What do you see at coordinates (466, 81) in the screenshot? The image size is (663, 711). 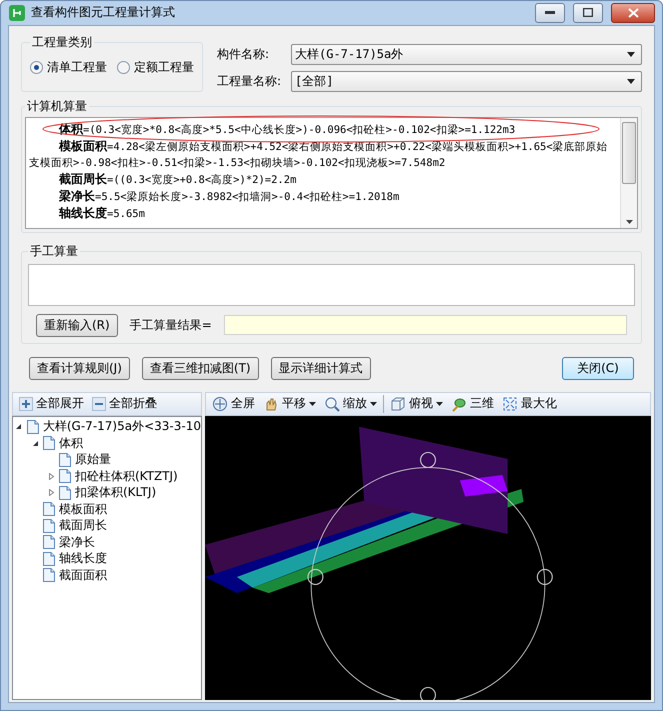 I see `quantity-name-dropdown: [全部]` at bounding box center [466, 81].